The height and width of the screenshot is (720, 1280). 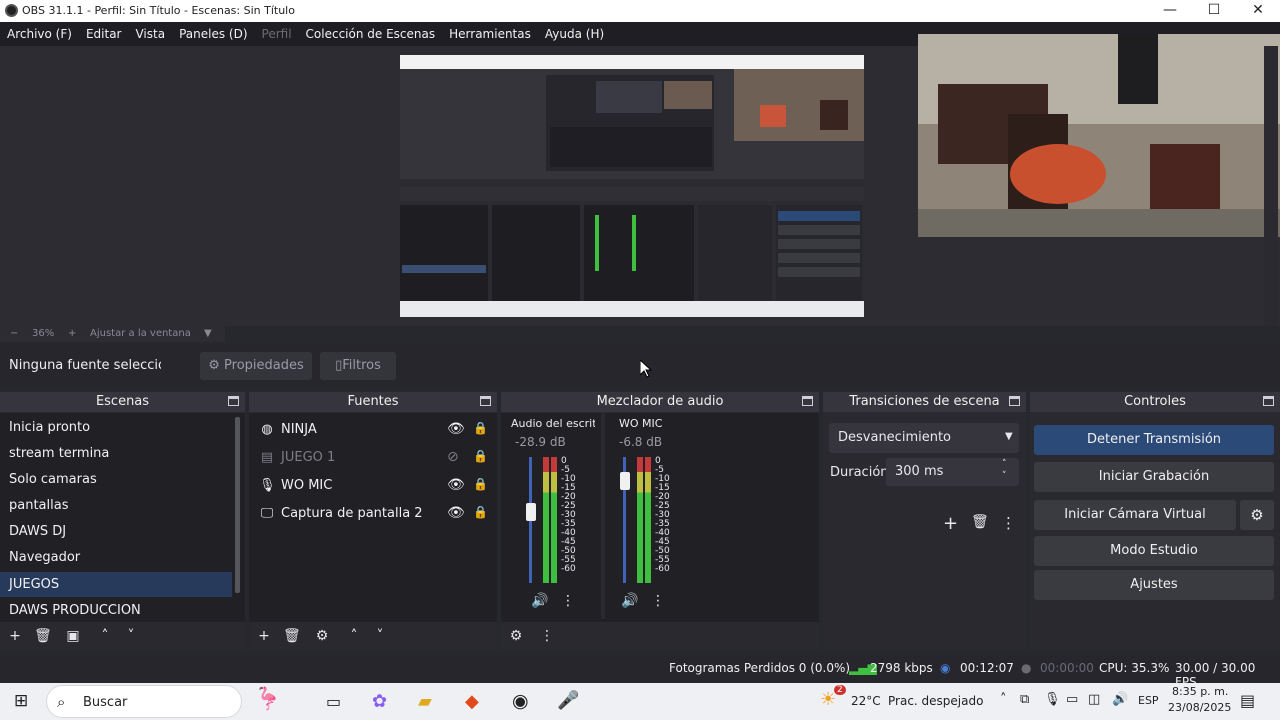 What do you see at coordinates (72, 333) in the screenshot?
I see `zoom-in-button: +` at bounding box center [72, 333].